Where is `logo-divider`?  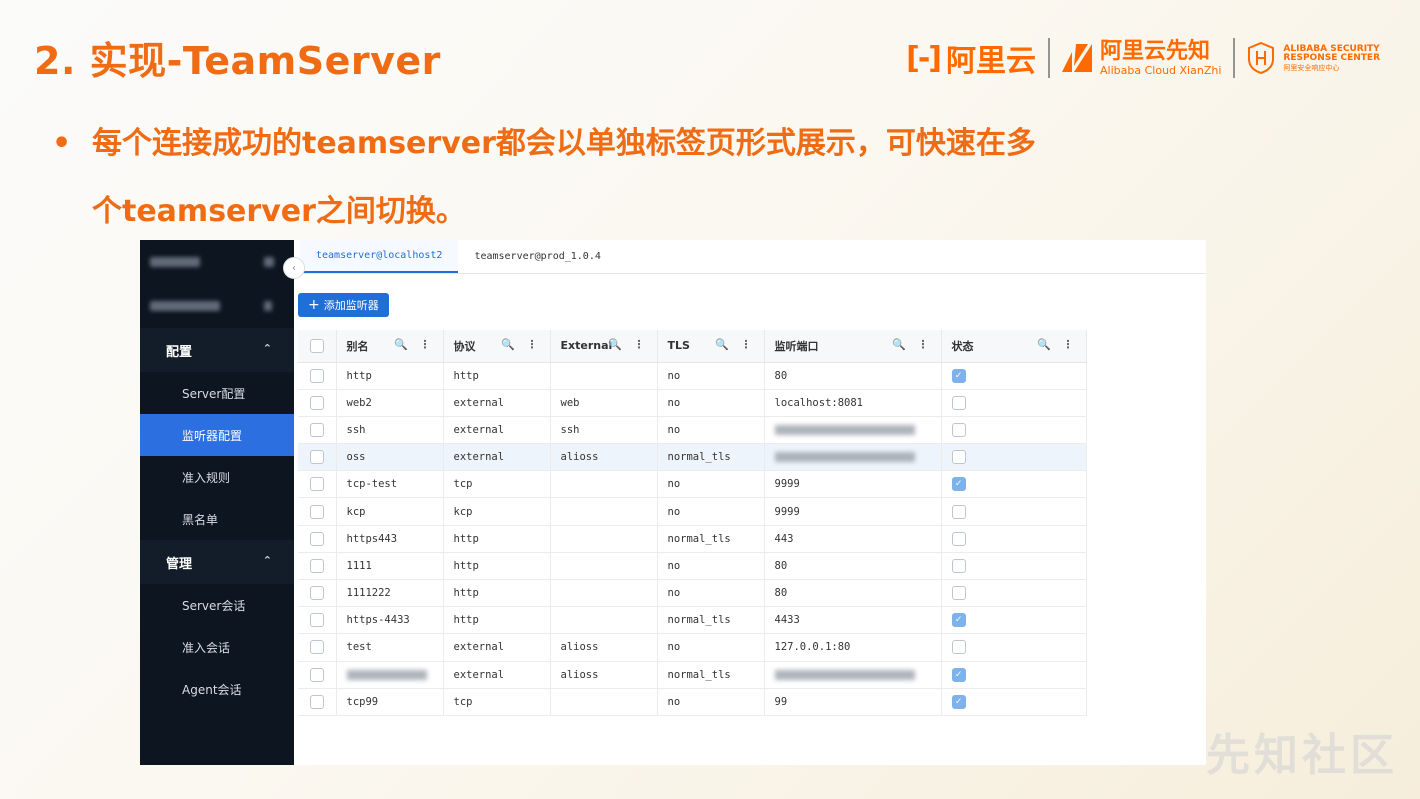 logo-divider is located at coordinates (1234, 58).